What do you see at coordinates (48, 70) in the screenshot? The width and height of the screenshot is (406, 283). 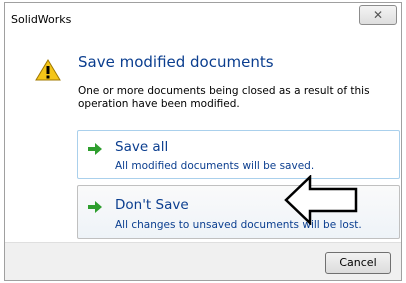 I see `warning-icon` at bounding box center [48, 70].